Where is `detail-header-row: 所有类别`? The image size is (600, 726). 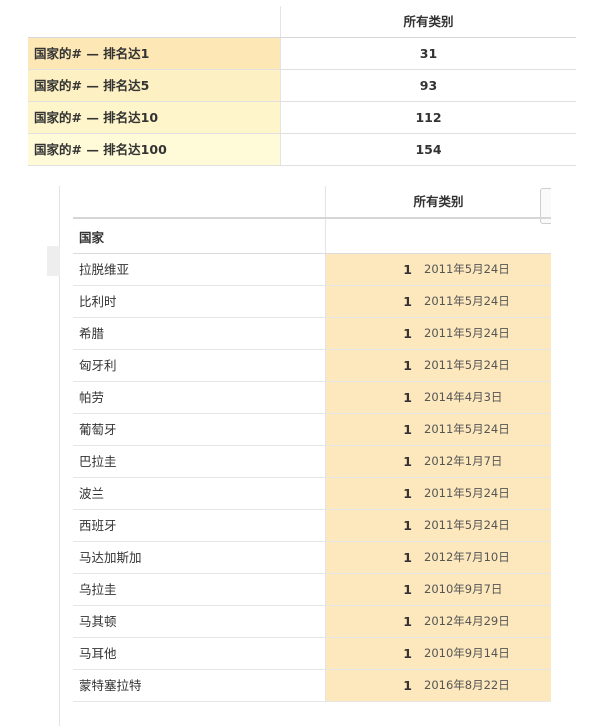 detail-header-row: 所有类别 is located at coordinates (312, 202).